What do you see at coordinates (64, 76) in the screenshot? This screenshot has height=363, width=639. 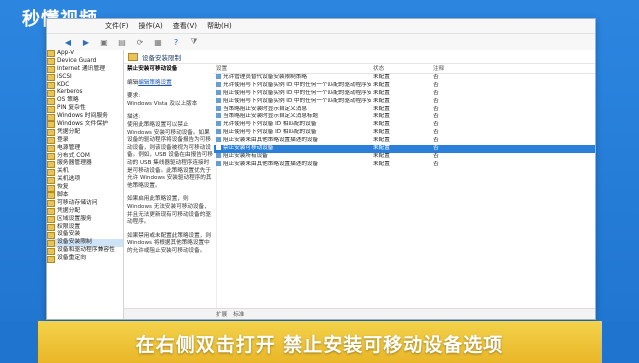 I see `tree-item-label: iSCSI` at bounding box center [64, 76].